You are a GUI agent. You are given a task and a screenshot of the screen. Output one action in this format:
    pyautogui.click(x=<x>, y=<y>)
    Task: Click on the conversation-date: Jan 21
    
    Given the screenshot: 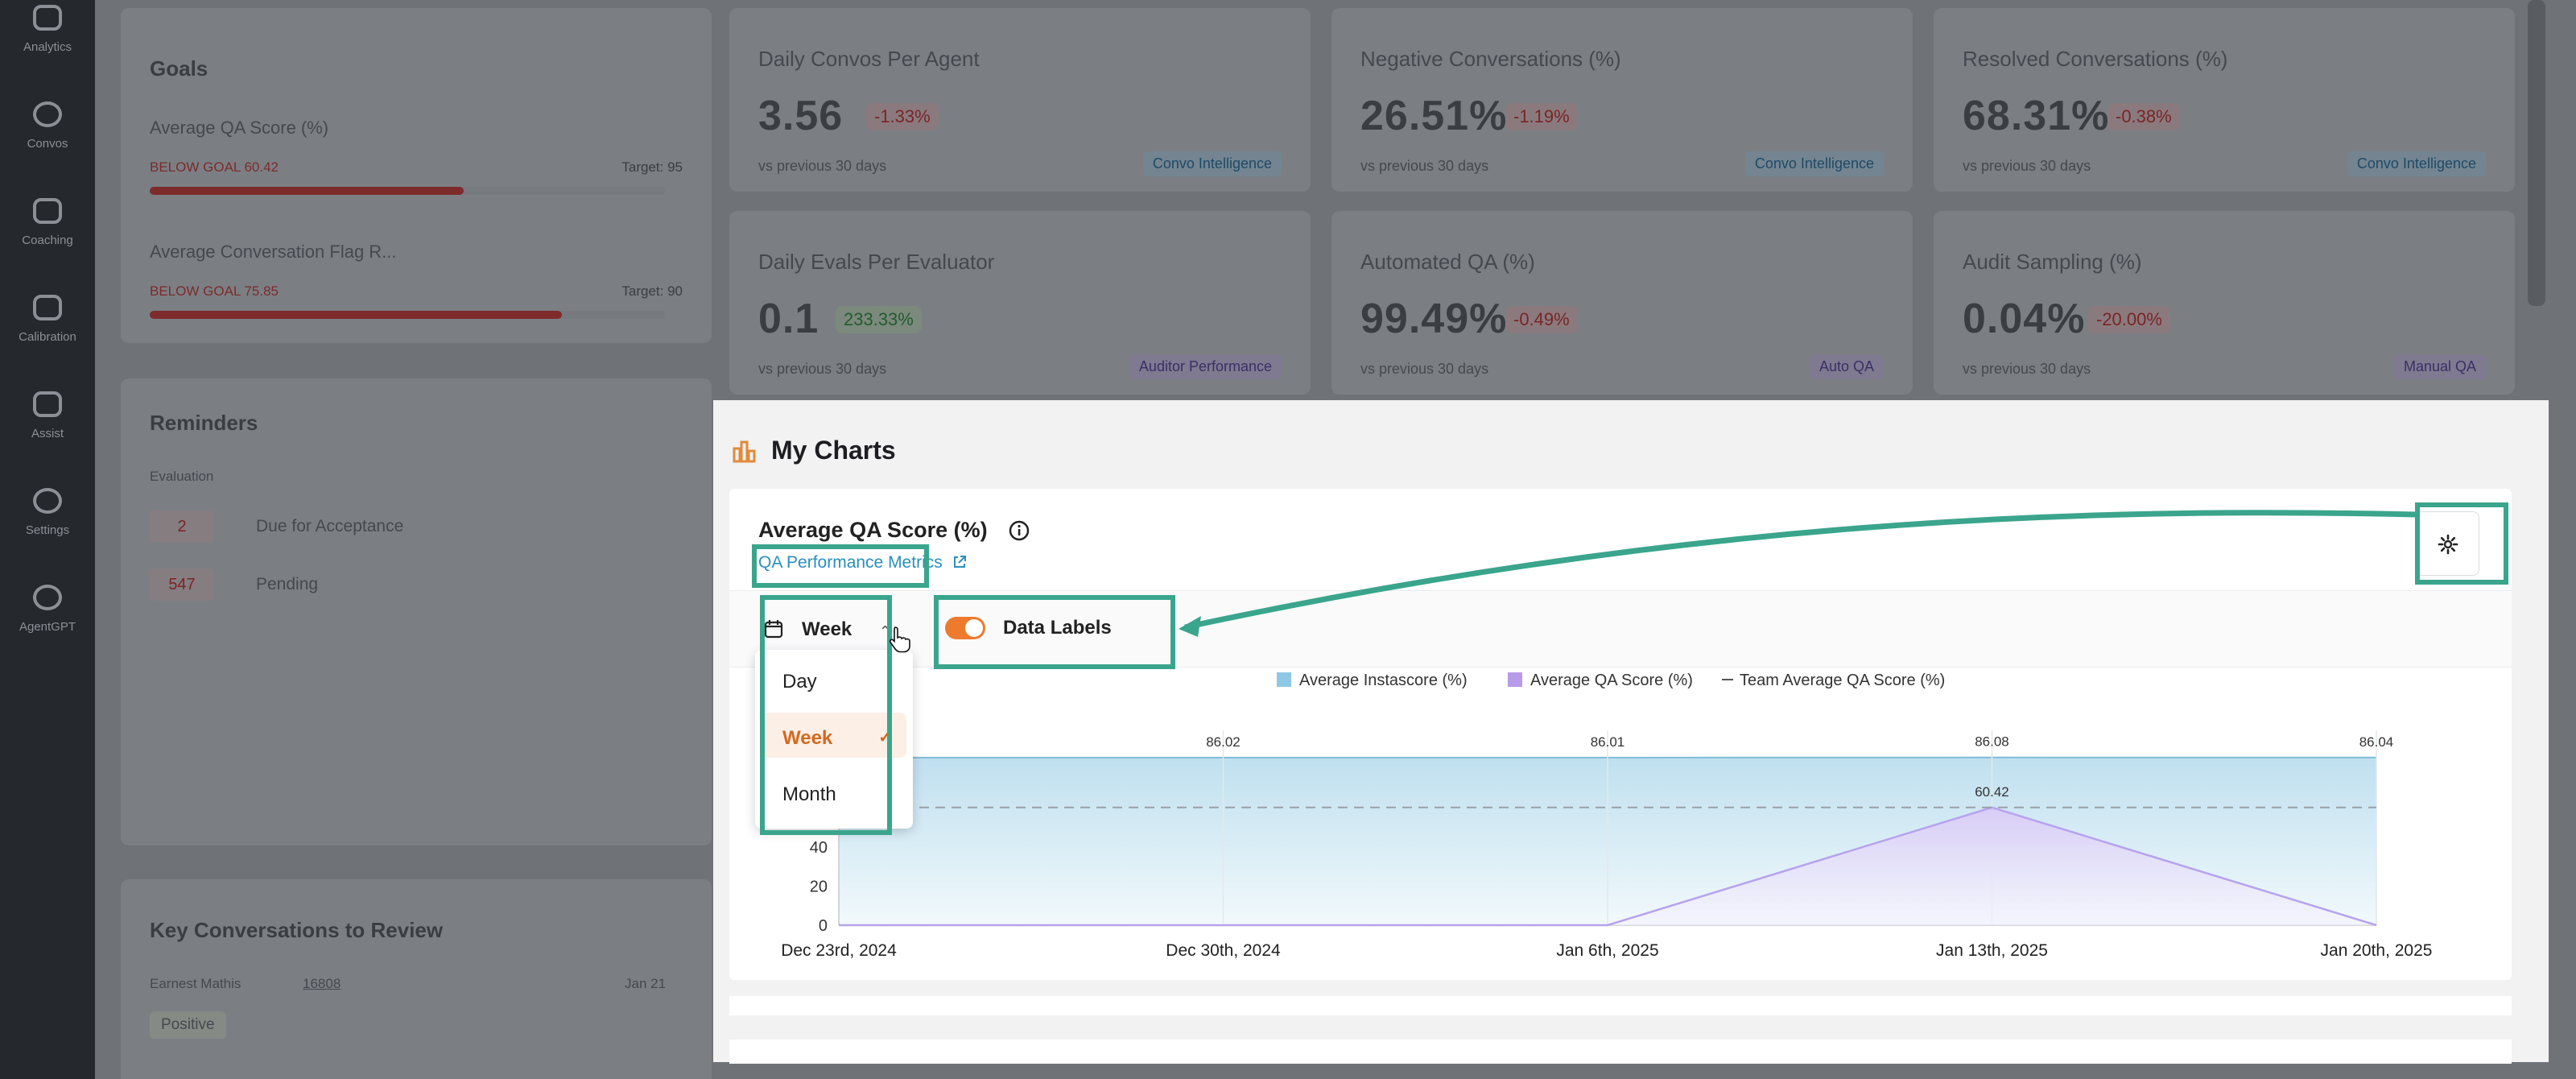 What is the action you would take?
    pyautogui.click(x=646, y=983)
    